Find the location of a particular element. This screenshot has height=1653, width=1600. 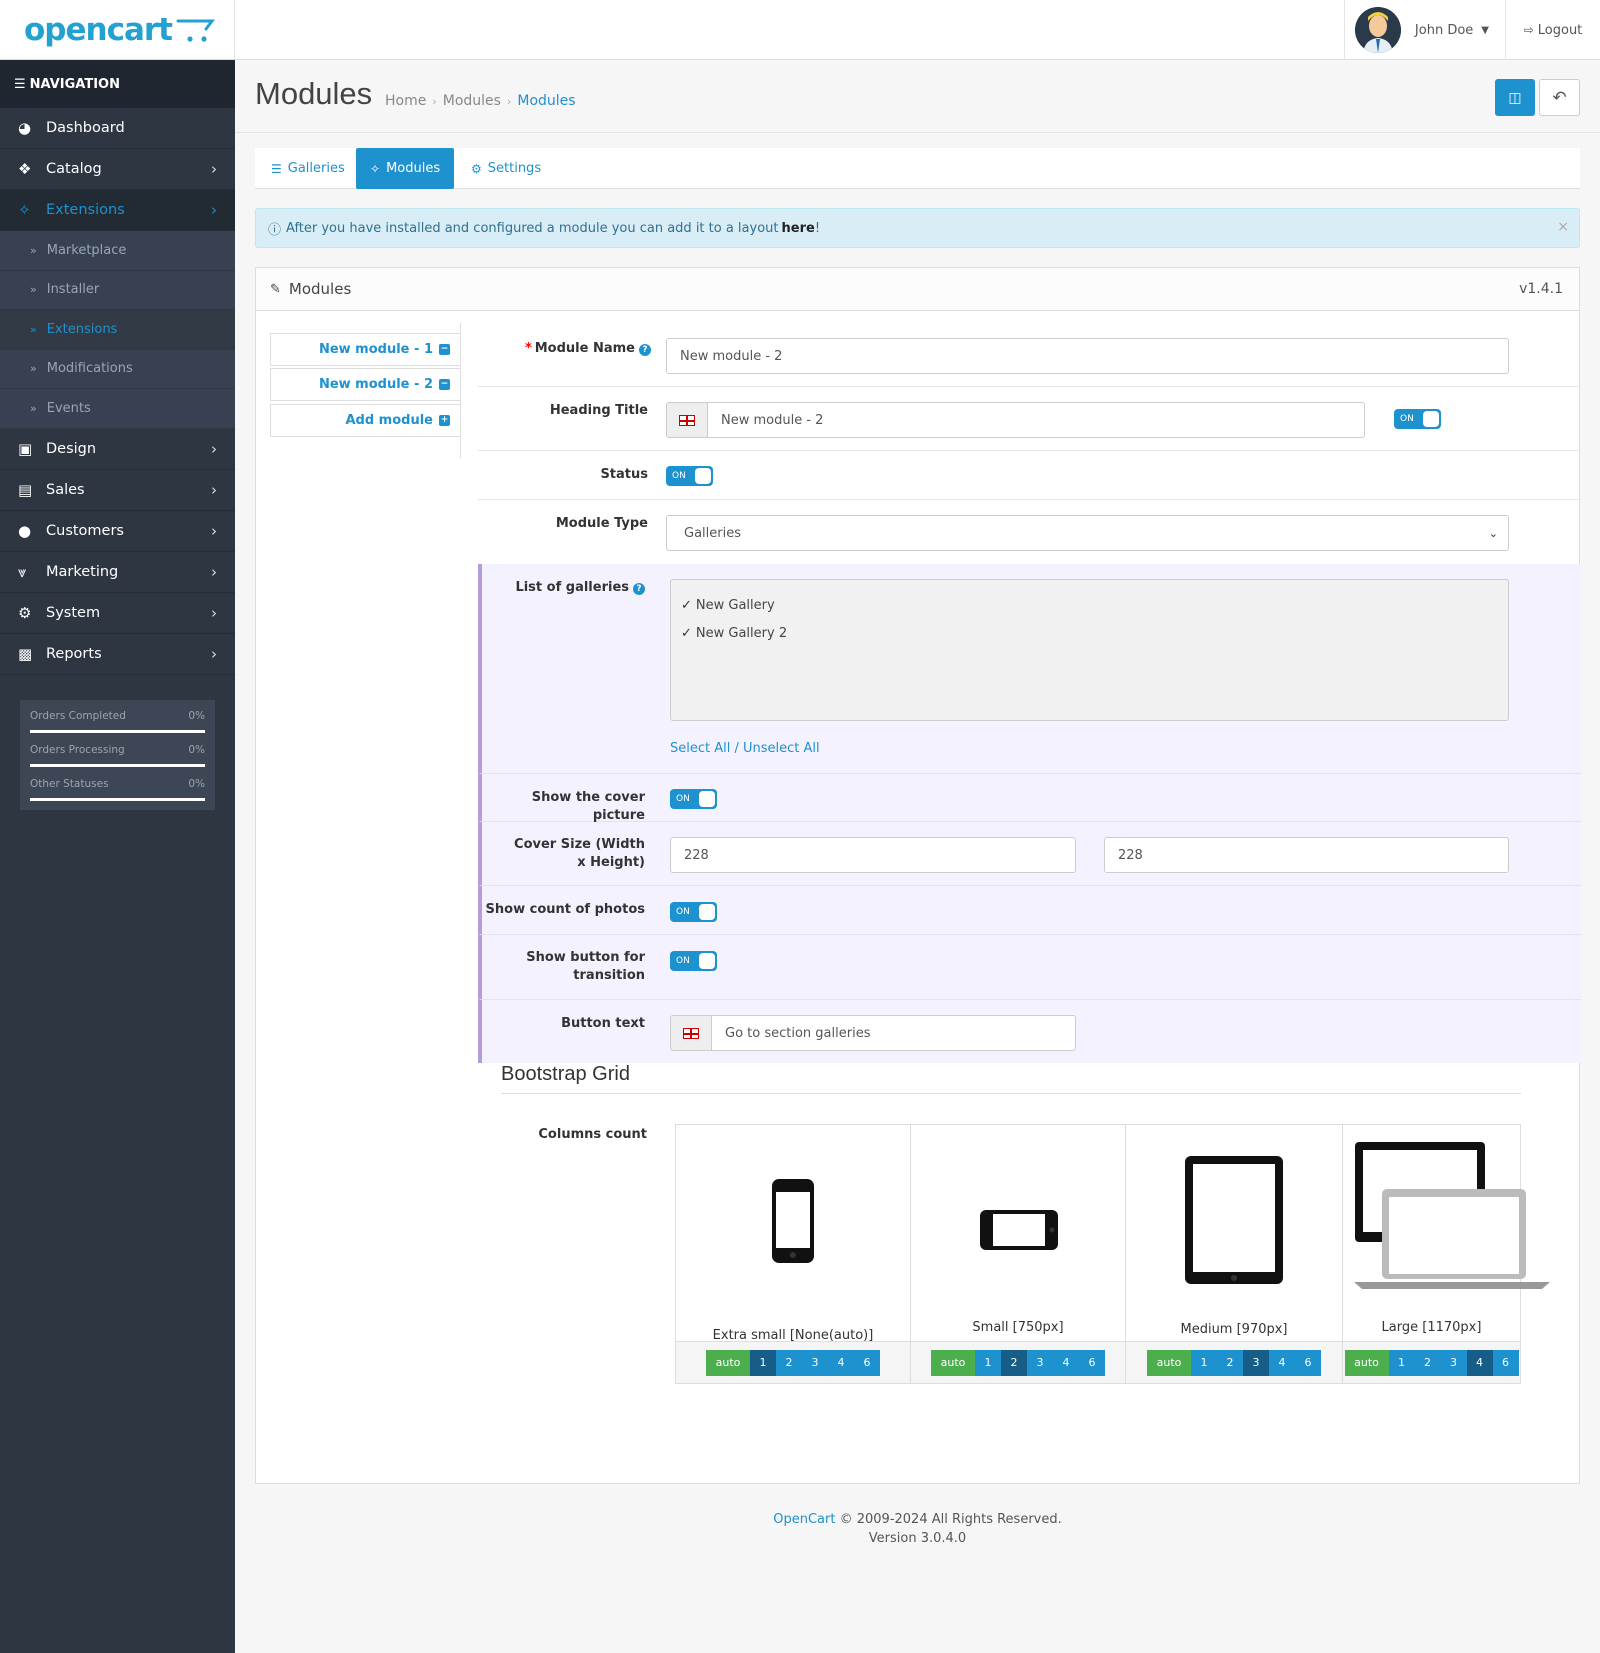

sidebar-subitem-installer: » Installer is located at coordinates (117, 290).